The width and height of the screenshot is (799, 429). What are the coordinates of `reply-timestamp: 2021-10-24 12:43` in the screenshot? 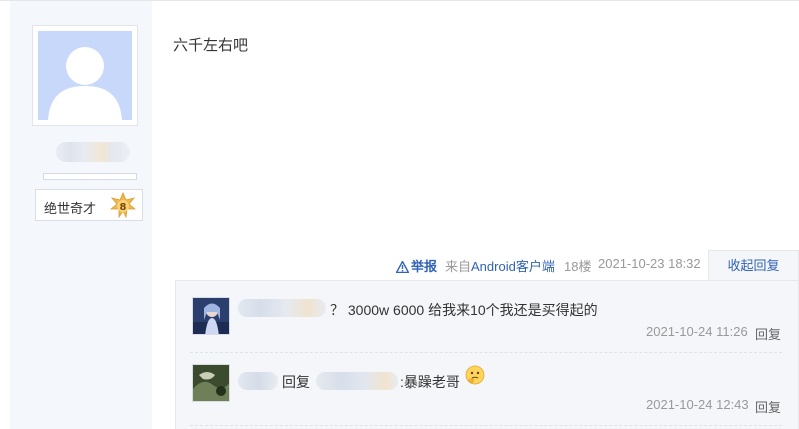 It's located at (697, 404).